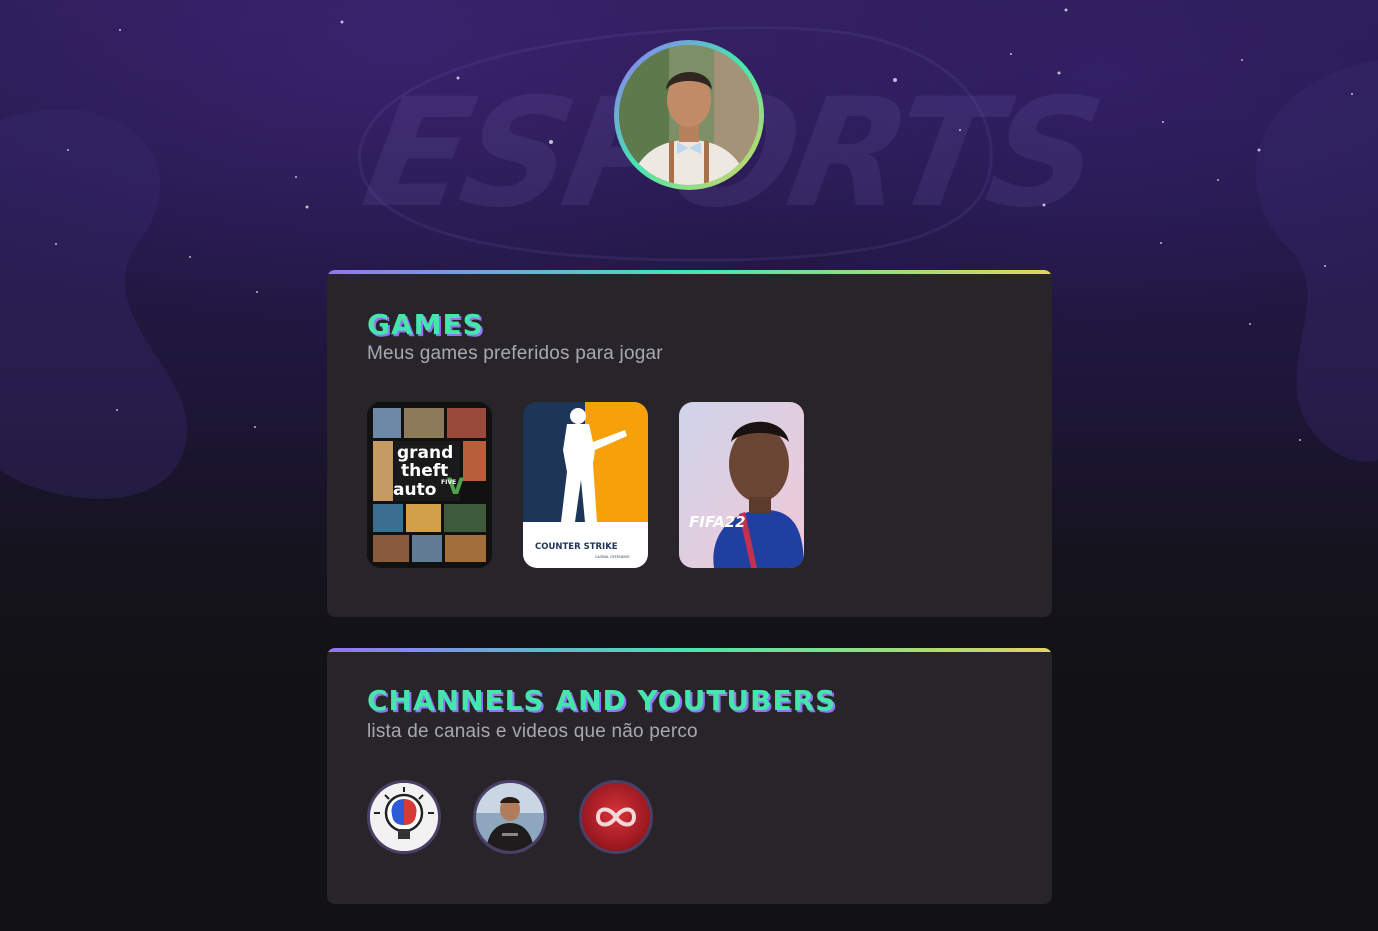  I want to click on channel-fitness, so click(510, 817).